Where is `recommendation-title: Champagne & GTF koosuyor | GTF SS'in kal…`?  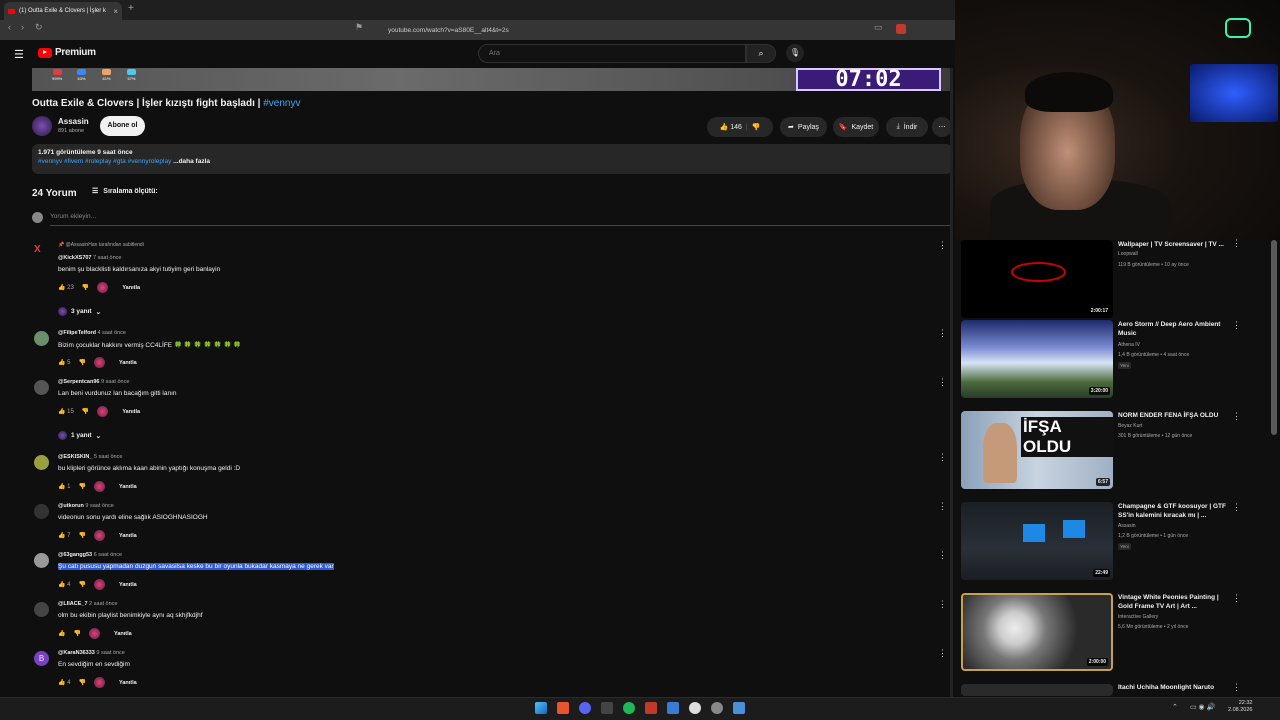
recommendation-title: Champagne & GTF koosuyor | GTF SS'in kal… is located at coordinates (1173, 511).